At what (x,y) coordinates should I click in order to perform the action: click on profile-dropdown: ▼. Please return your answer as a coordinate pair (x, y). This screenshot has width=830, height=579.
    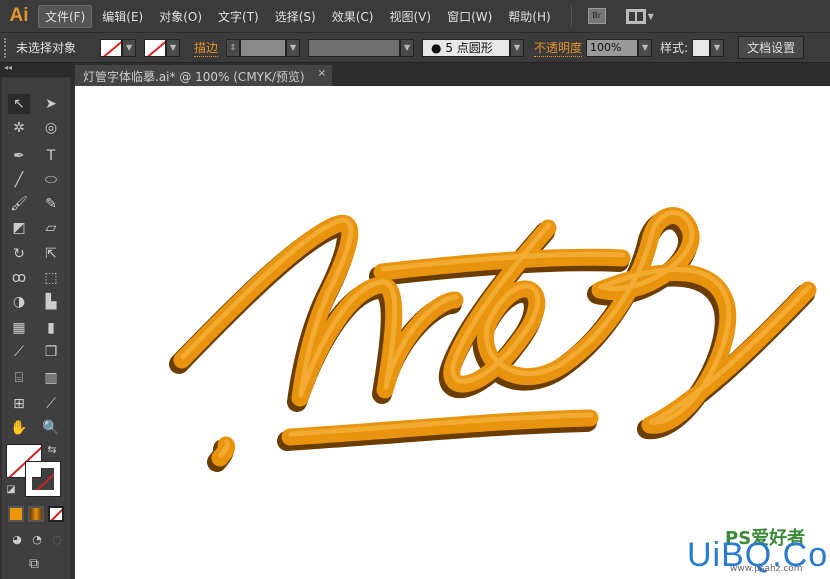
    Looking at the image, I should click on (407, 47).